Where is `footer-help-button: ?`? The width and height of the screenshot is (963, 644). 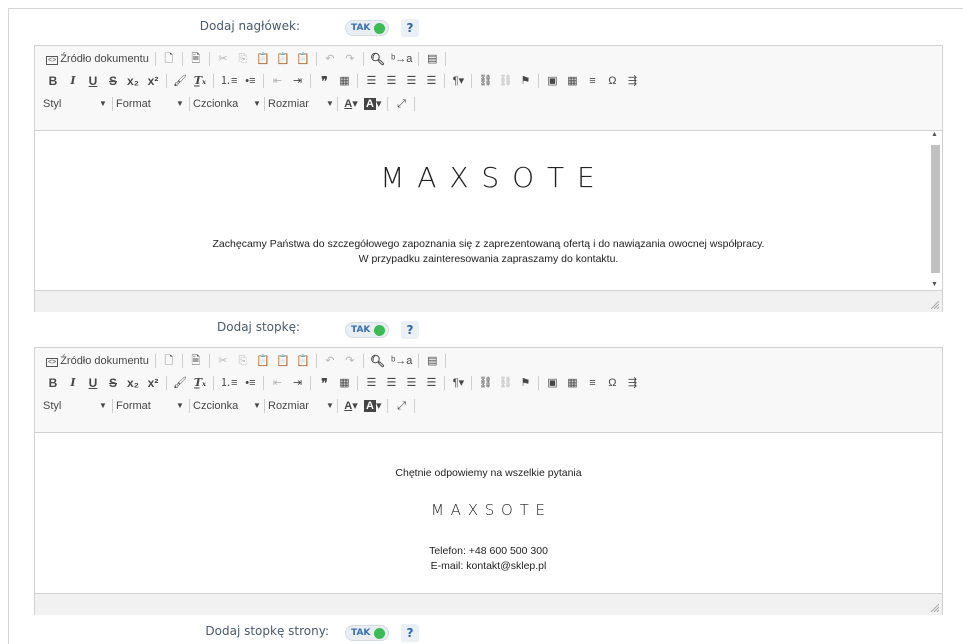
footer-help-button: ? is located at coordinates (410, 330).